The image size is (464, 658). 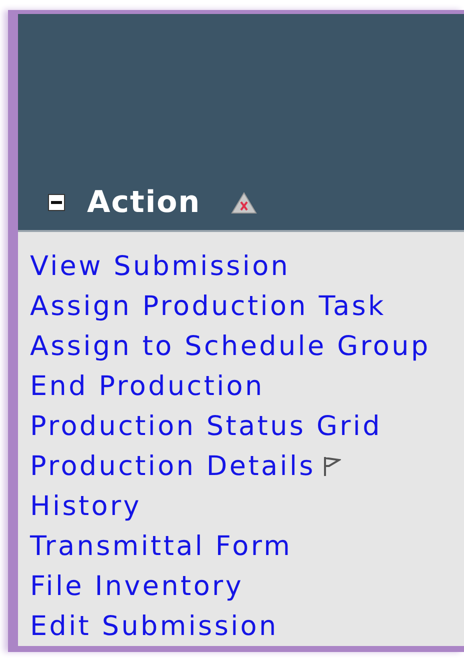 I want to click on action-link: Edit Submission, so click(x=154, y=626).